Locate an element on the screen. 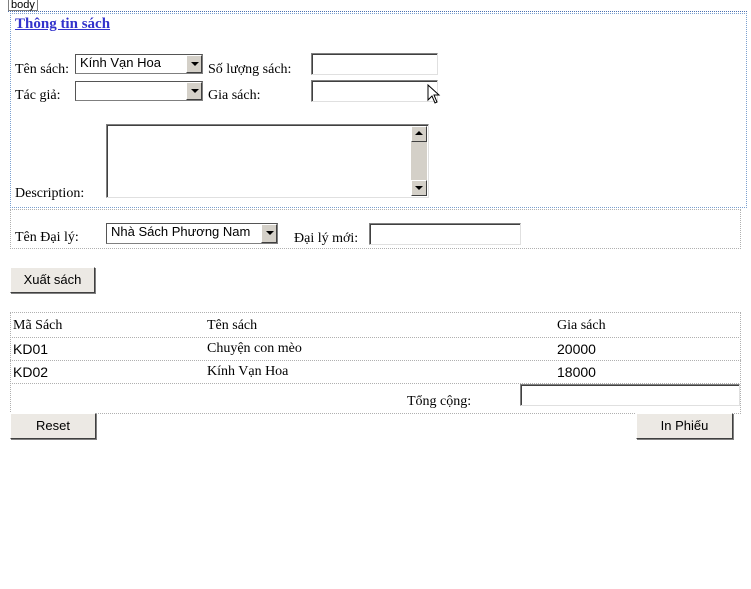 This screenshot has height=589, width=751. quantity-label: Số lượng sách: is located at coordinates (250, 69).